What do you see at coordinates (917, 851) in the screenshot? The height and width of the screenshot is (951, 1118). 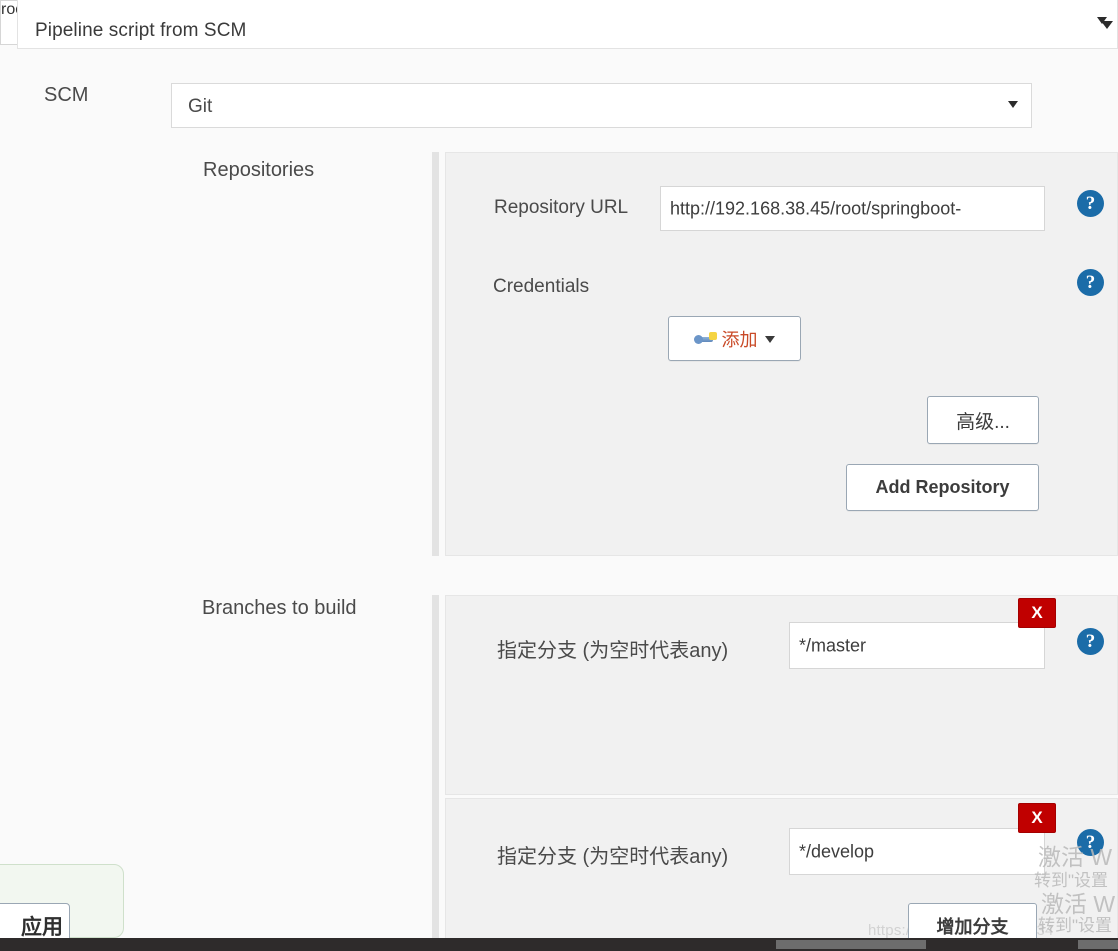 I see `branch-spec-input: */develop` at bounding box center [917, 851].